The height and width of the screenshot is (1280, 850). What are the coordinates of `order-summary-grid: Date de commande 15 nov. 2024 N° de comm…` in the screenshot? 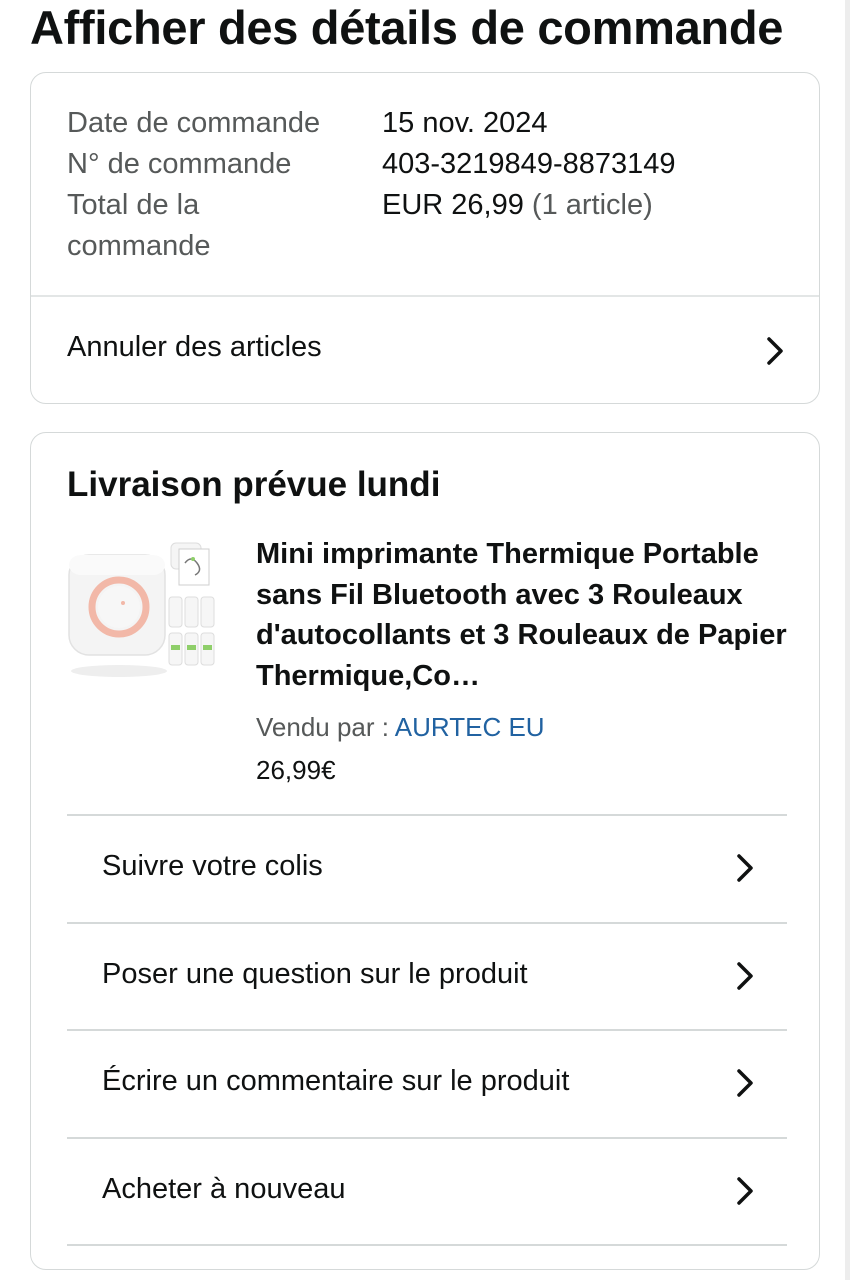 It's located at (427, 185).